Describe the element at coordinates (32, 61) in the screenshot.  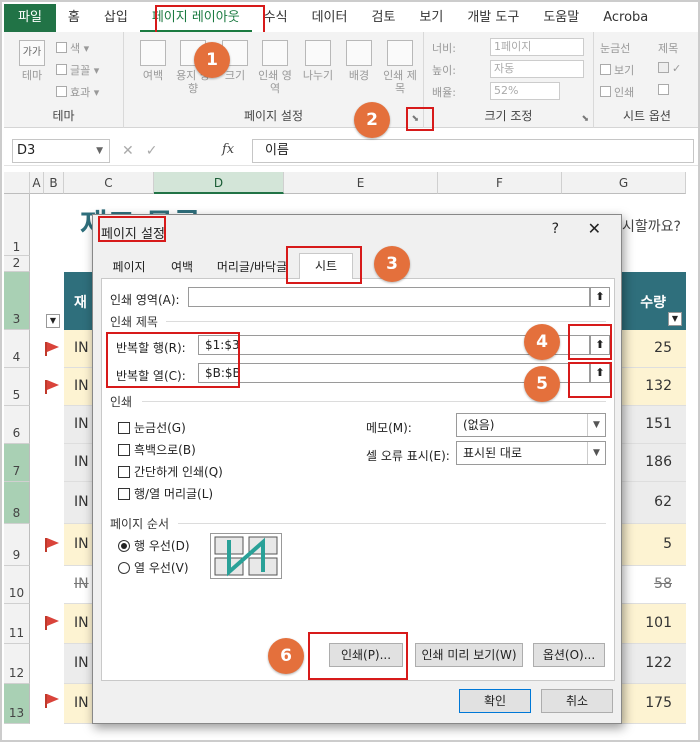
I see `theme-button: 가가 테마` at that location.